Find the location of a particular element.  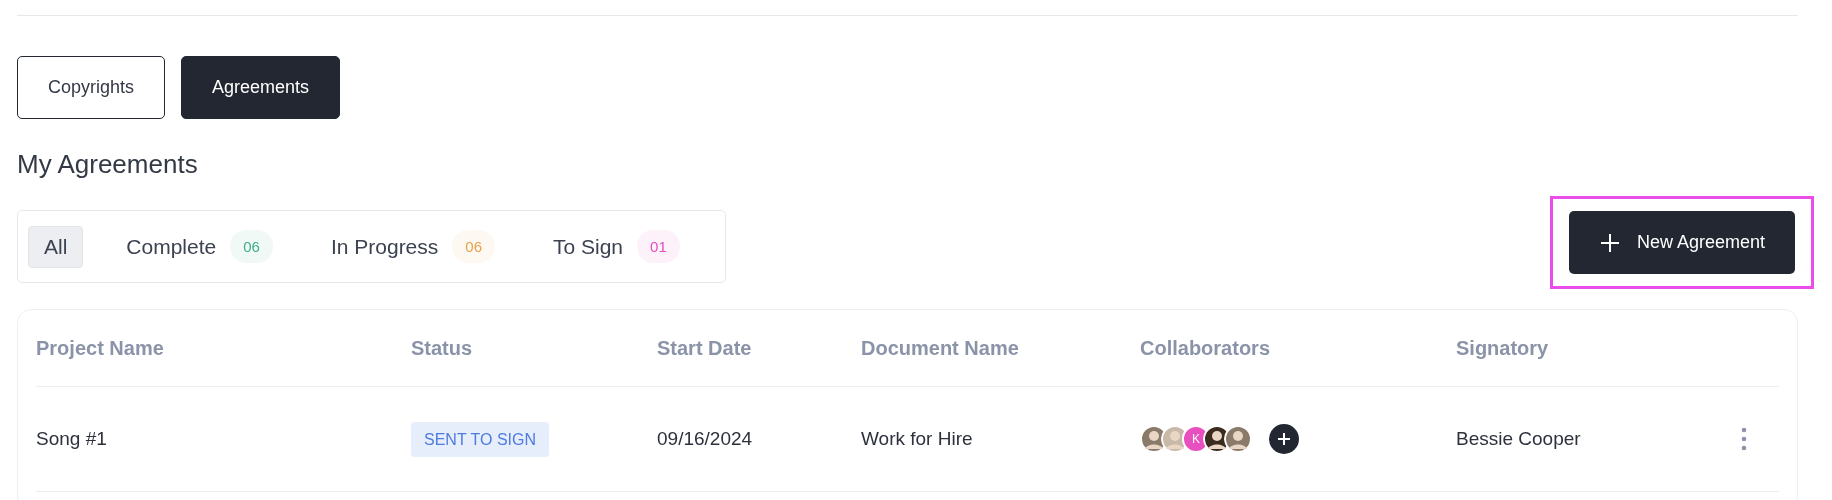

table-cell: Work for Hire is located at coordinates (917, 438).